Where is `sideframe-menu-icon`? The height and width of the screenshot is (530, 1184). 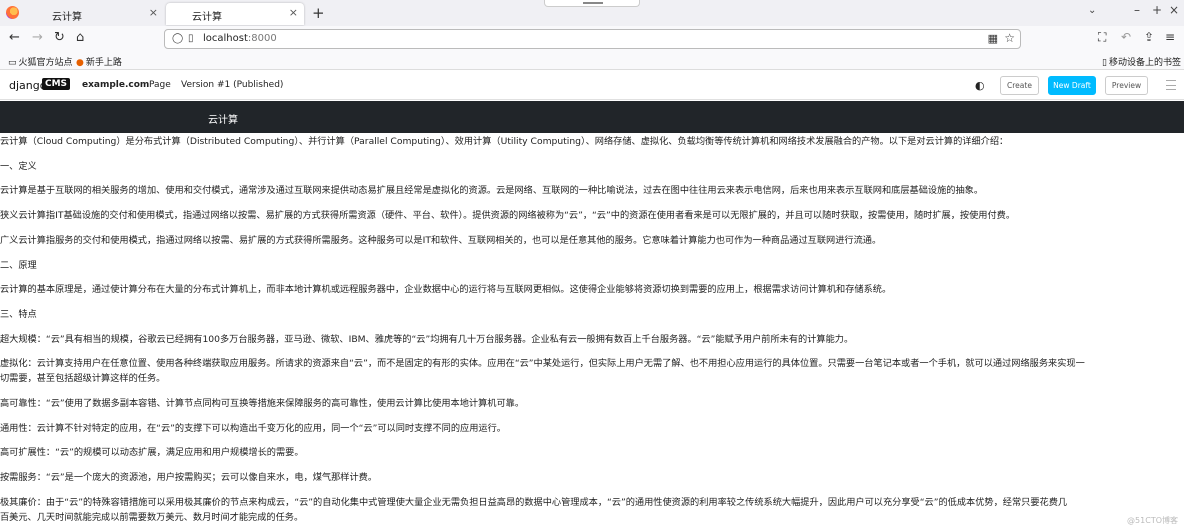
sideframe-menu-icon is located at coordinates (1171, 85).